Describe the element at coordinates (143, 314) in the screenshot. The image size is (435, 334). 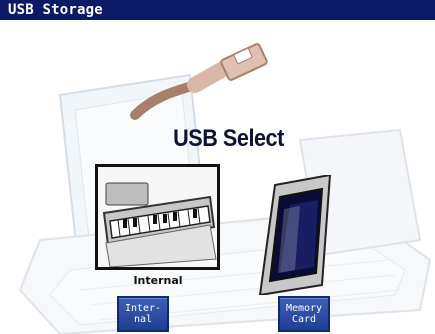
I see `internal-button: Inter- nal` at that location.